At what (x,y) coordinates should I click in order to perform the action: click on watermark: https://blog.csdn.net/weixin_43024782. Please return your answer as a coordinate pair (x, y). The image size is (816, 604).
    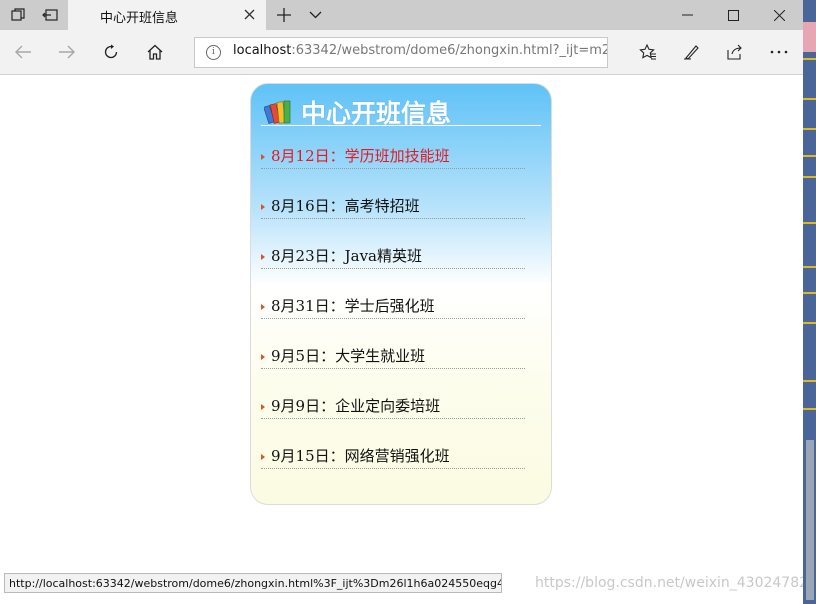
    Looking at the image, I should click on (672, 583).